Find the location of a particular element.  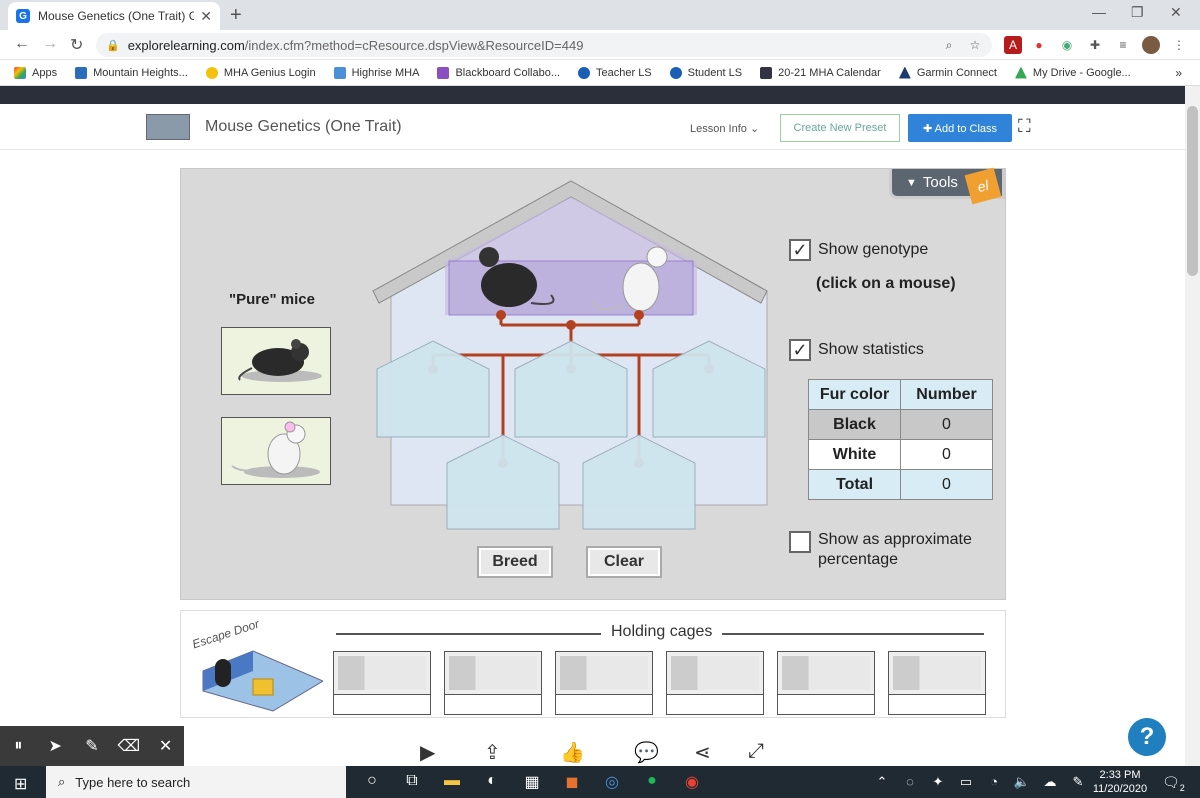

bookmark-item: Highrise MHA is located at coordinates (376, 72).